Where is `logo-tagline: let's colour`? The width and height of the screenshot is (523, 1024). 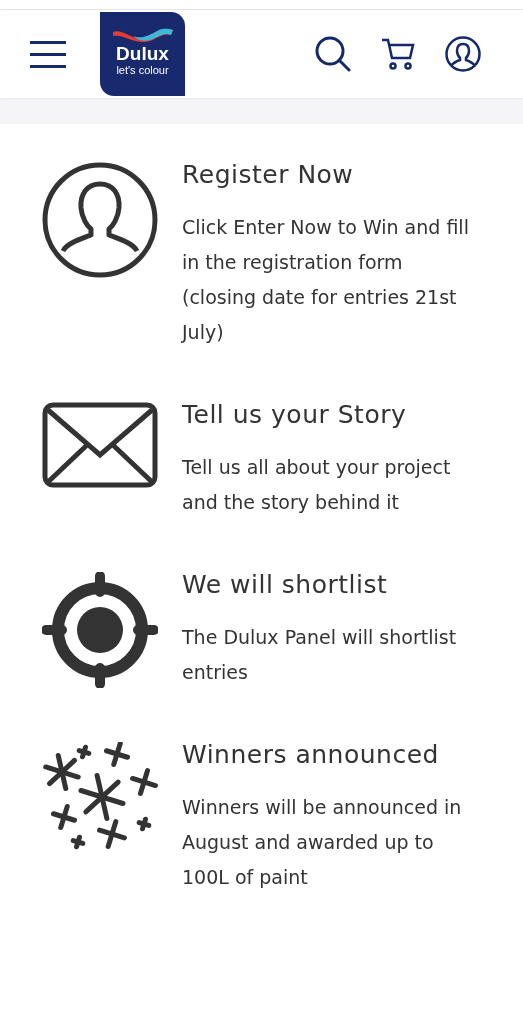 logo-tagline: let's colour is located at coordinates (142, 70).